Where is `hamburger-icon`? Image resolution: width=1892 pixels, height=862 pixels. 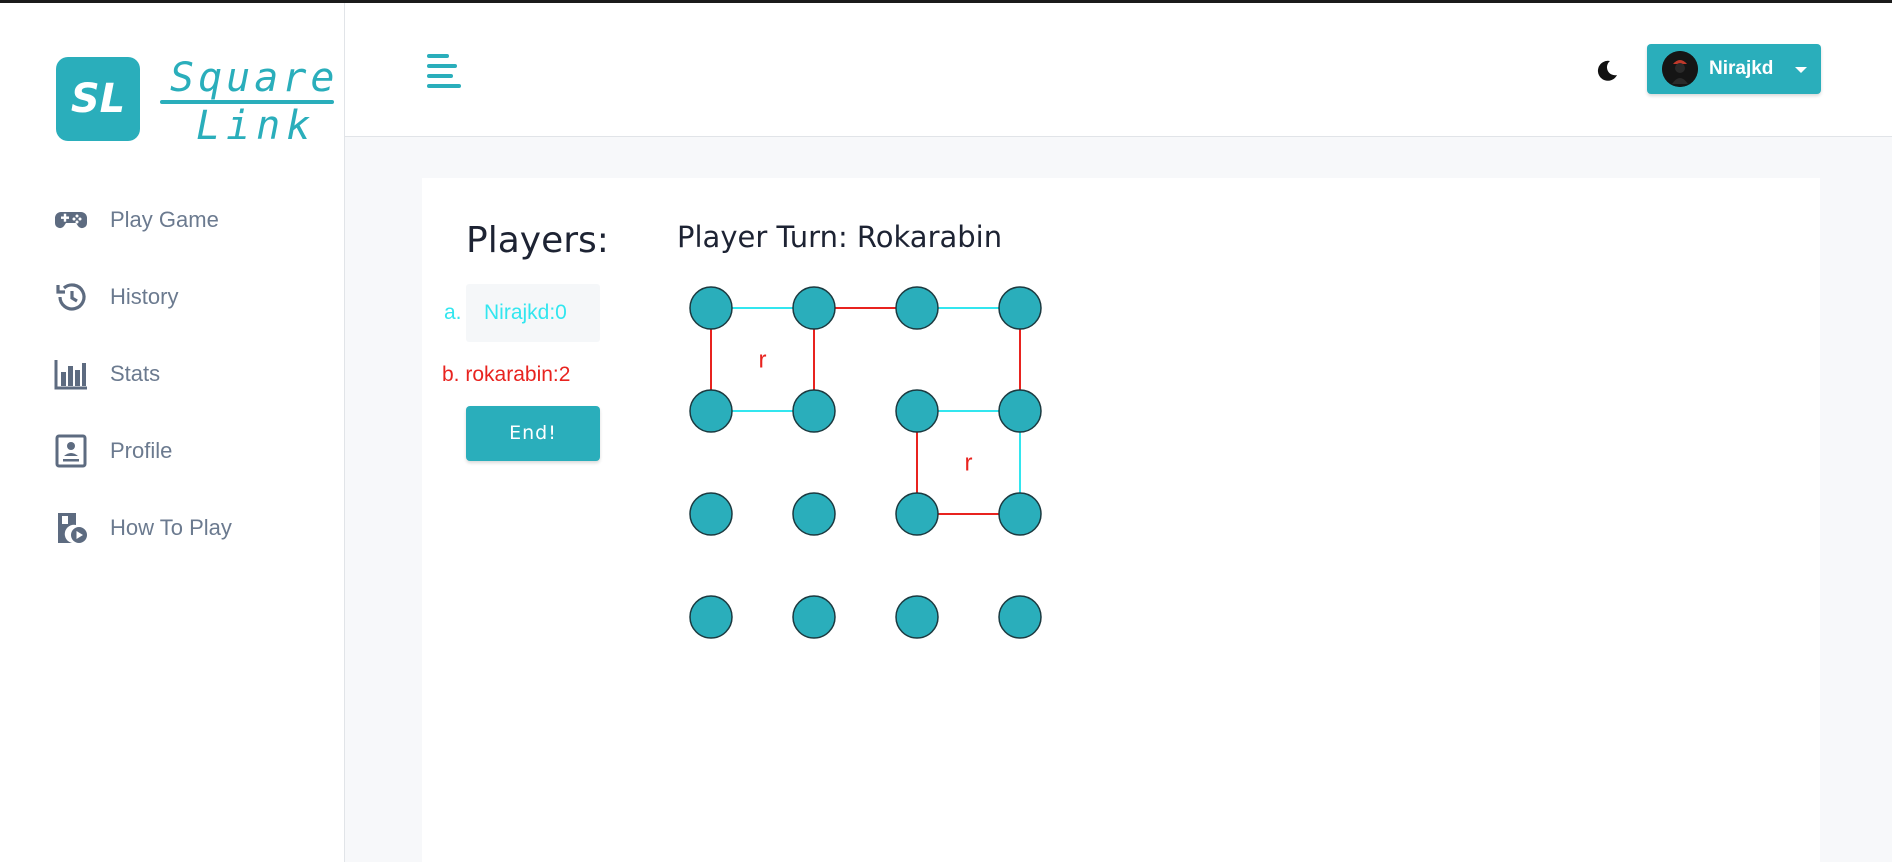 hamburger-icon is located at coordinates (445, 71).